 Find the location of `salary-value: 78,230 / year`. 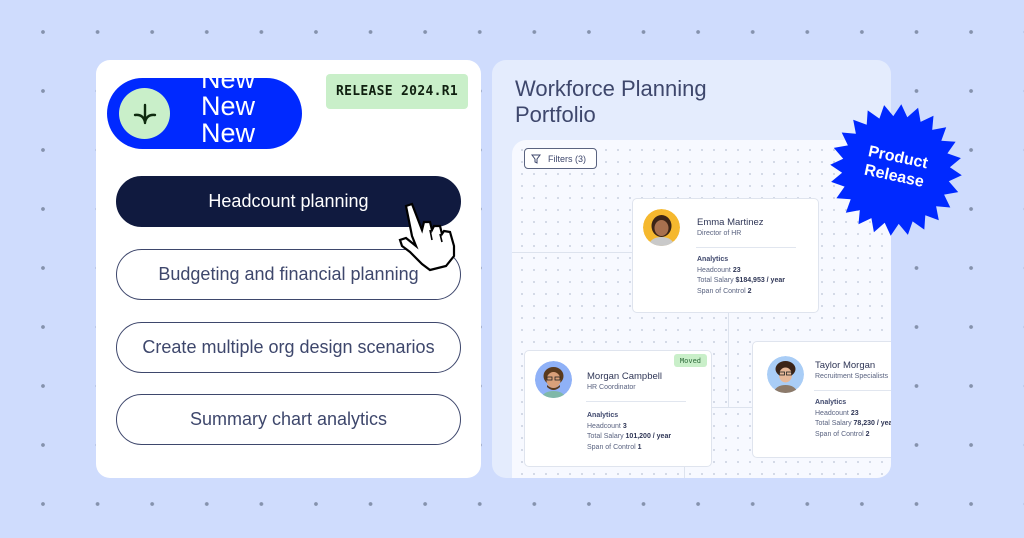

salary-value: 78,230 / year is located at coordinates (872, 423).